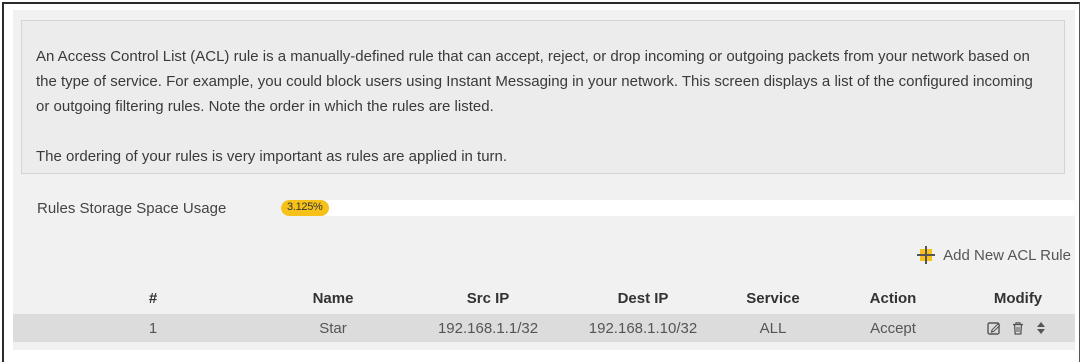 Image resolution: width=1084 pixels, height=362 pixels. Describe the element at coordinates (333, 328) in the screenshot. I see `row-name: Star` at that location.